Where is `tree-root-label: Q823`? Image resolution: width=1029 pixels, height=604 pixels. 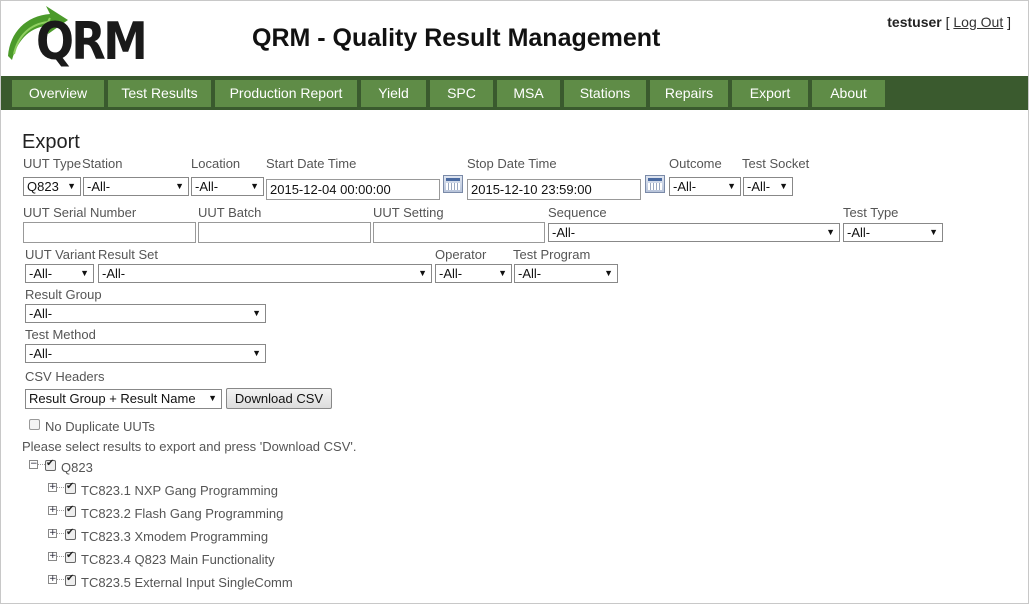 tree-root-label: Q823 is located at coordinates (77, 467).